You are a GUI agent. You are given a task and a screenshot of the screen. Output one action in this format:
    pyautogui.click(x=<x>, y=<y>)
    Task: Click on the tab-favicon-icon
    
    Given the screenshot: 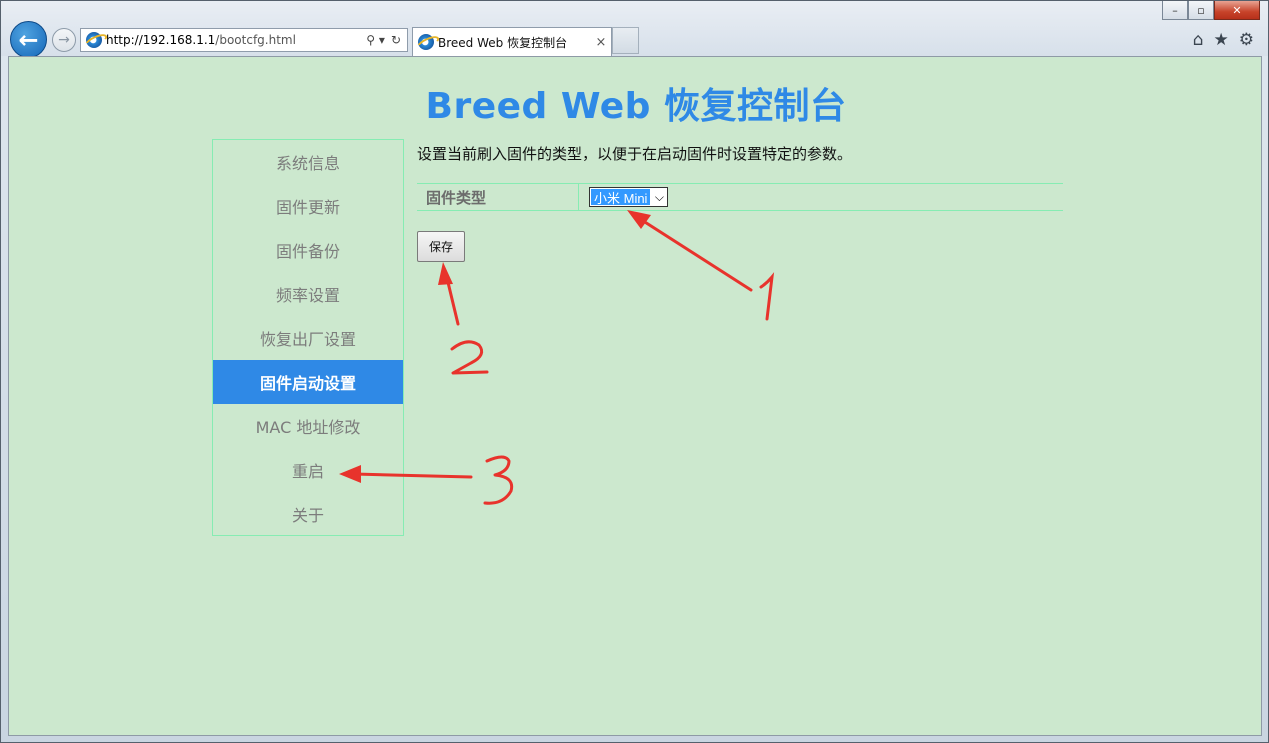 What is the action you would take?
    pyautogui.click(x=426, y=42)
    